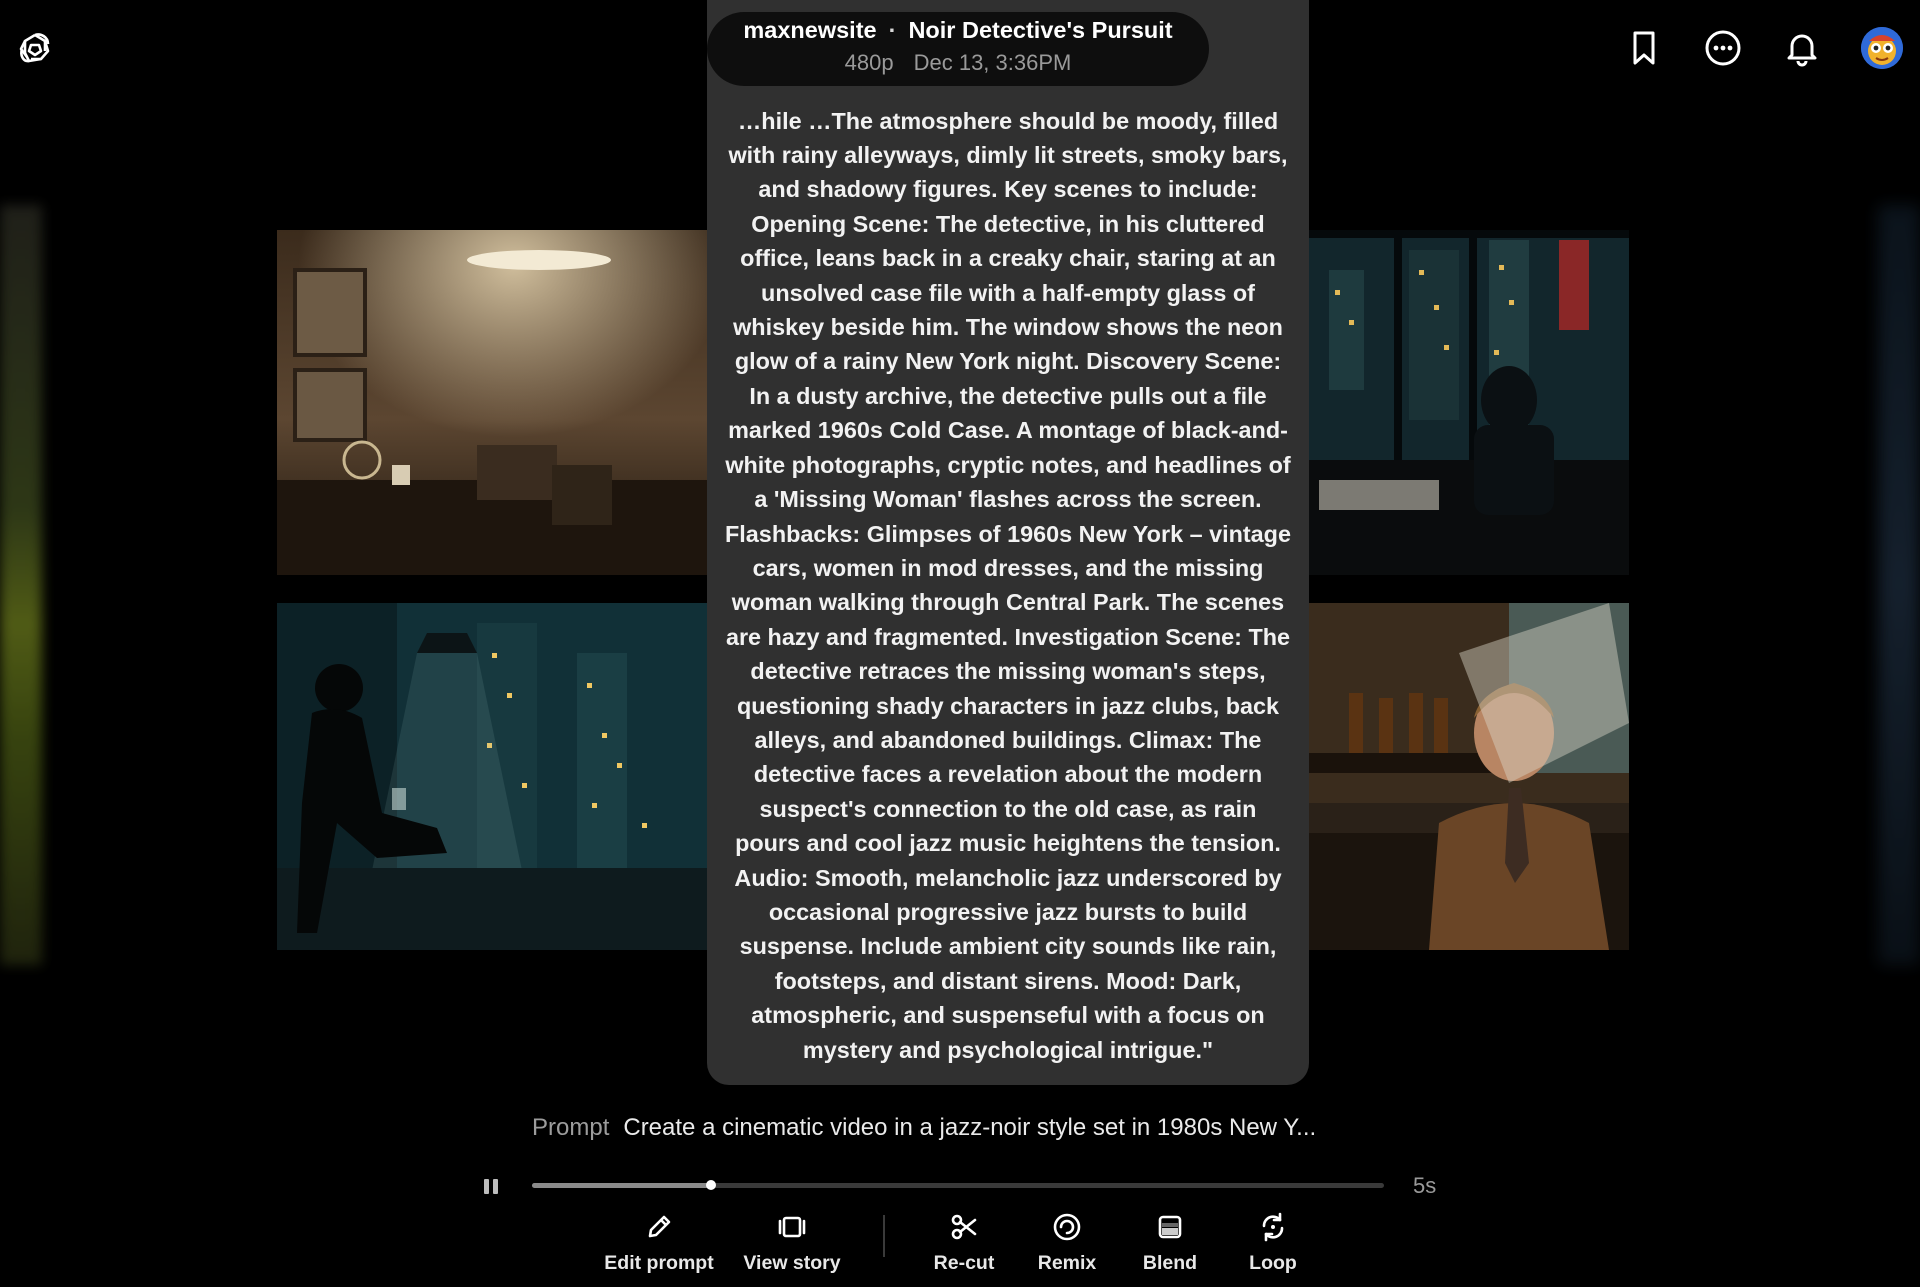 This screenshot has width=1920, height=1287. Describe the element at coordinates (571, 1127) in the screenshot. I see `prompt-label: Prompt` at that location.